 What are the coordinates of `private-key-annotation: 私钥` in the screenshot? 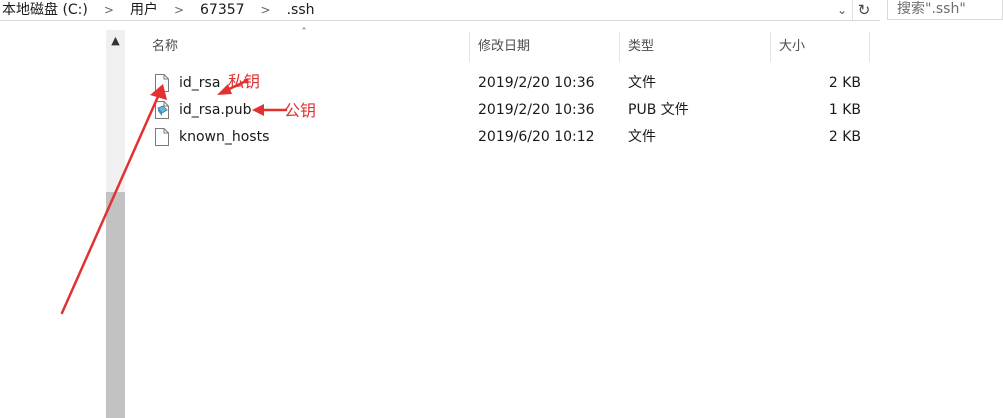 It's located at (244, 81).